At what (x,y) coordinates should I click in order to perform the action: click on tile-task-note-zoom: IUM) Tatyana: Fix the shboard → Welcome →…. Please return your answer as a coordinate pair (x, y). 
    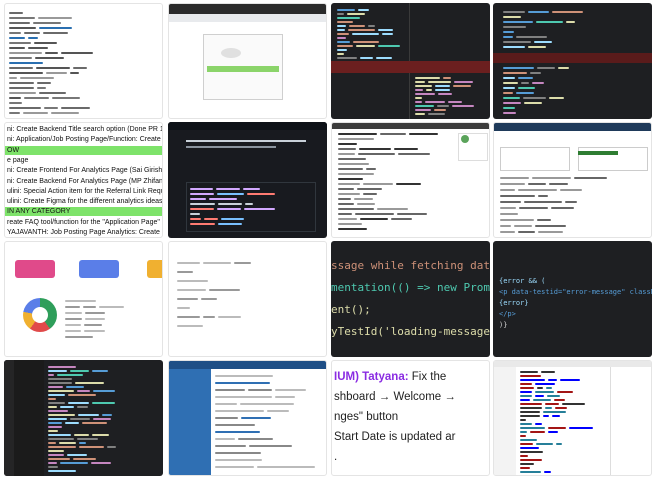
    Looking at the image, I should click on (410, 418).